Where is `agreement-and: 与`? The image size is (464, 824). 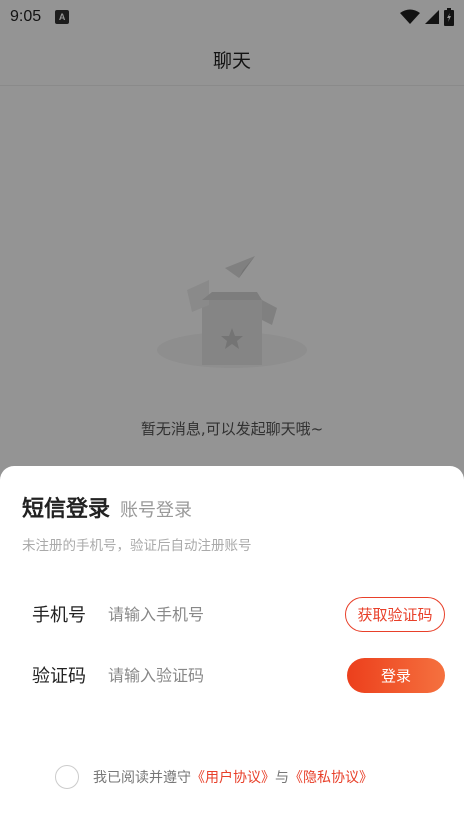 agreement-and: 与 is located at coordinates (282, 778).